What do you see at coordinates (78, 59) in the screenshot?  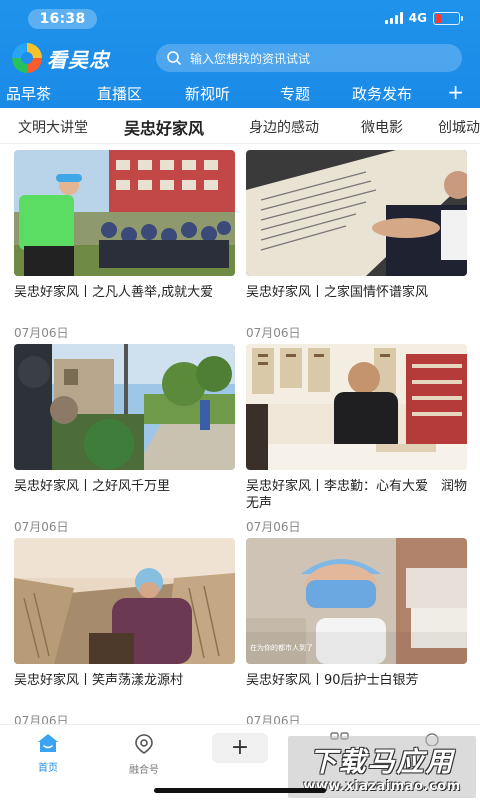 I see `app-name: 看吴忠` at bounding box center [78, 59].